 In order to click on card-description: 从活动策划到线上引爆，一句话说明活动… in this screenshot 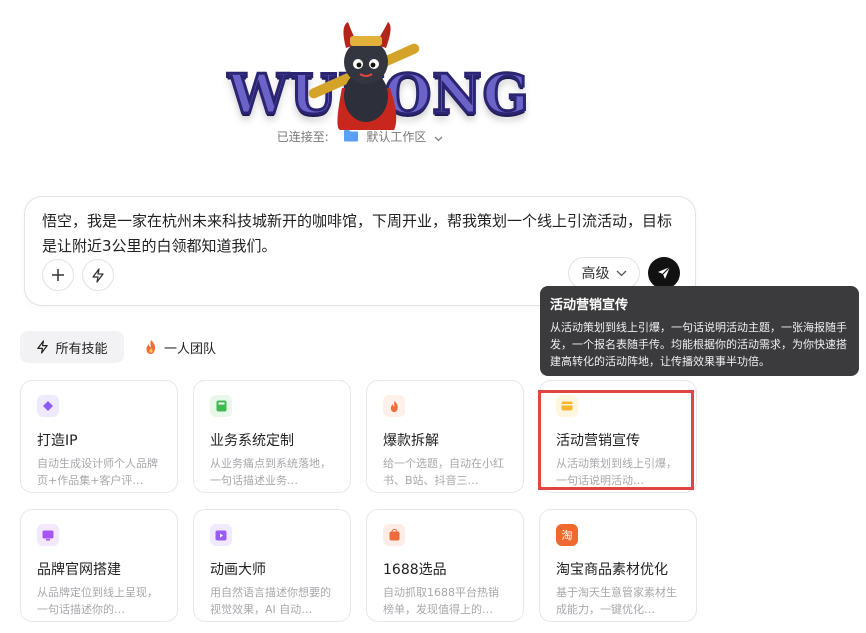, I will do `click(616, 472)`.